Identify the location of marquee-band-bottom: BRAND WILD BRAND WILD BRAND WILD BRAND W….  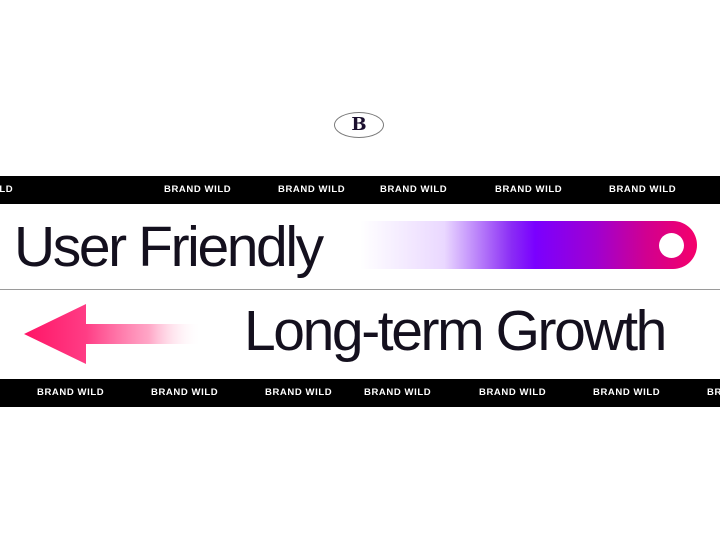
(360, 393).